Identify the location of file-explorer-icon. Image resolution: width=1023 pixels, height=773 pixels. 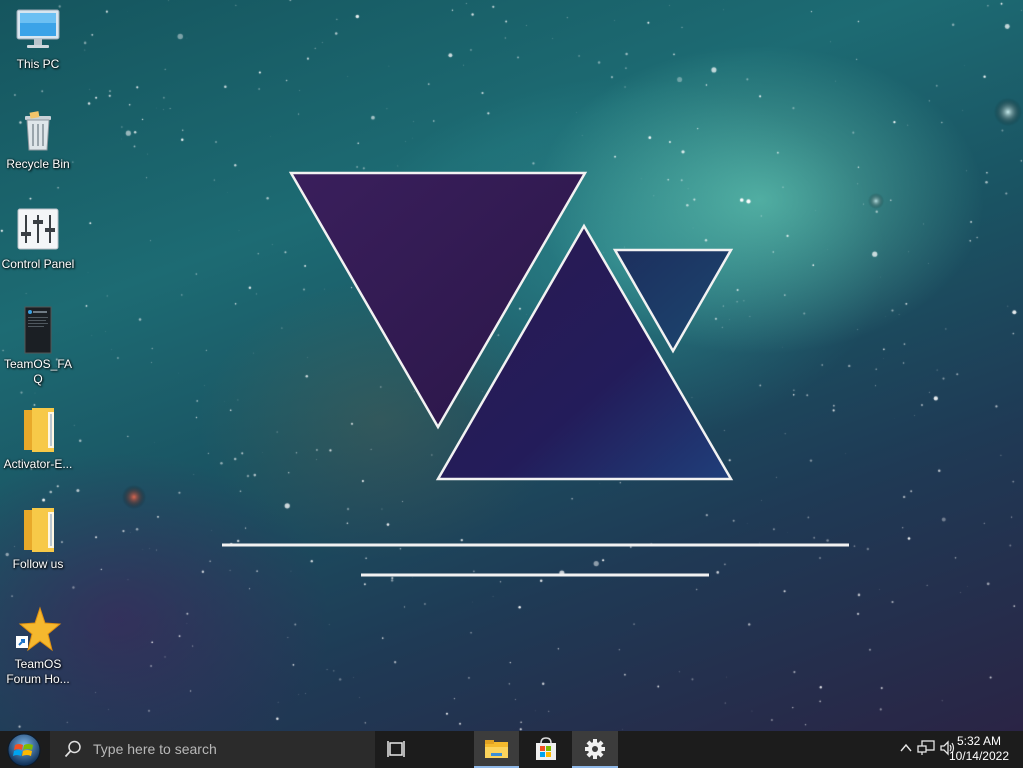
(496, 749).